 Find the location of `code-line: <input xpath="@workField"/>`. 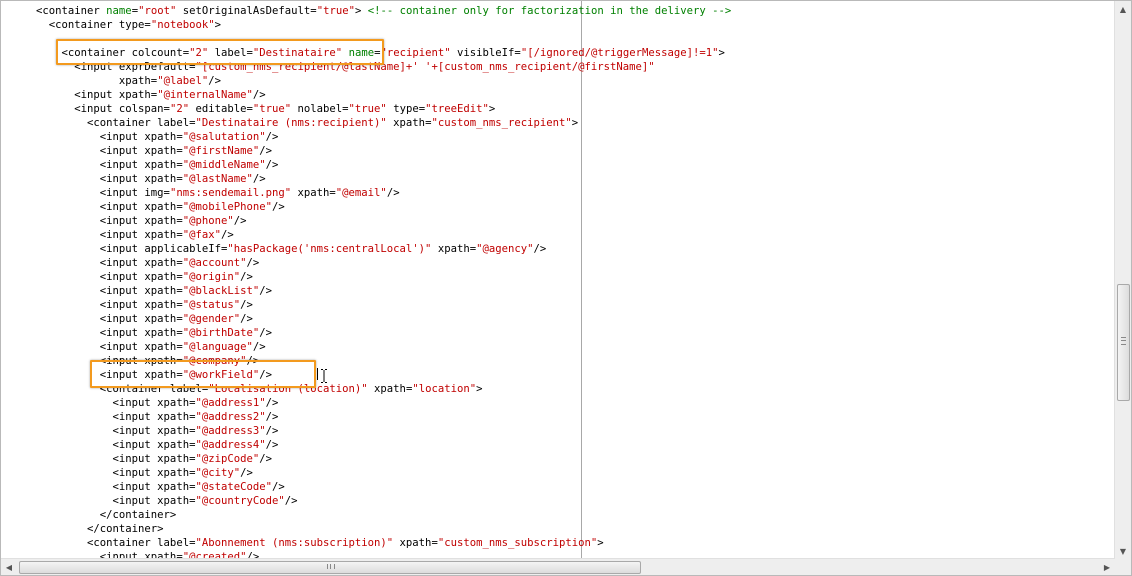

code-line: <input xpath="@workField"/> is located at coordinates (154, 375).